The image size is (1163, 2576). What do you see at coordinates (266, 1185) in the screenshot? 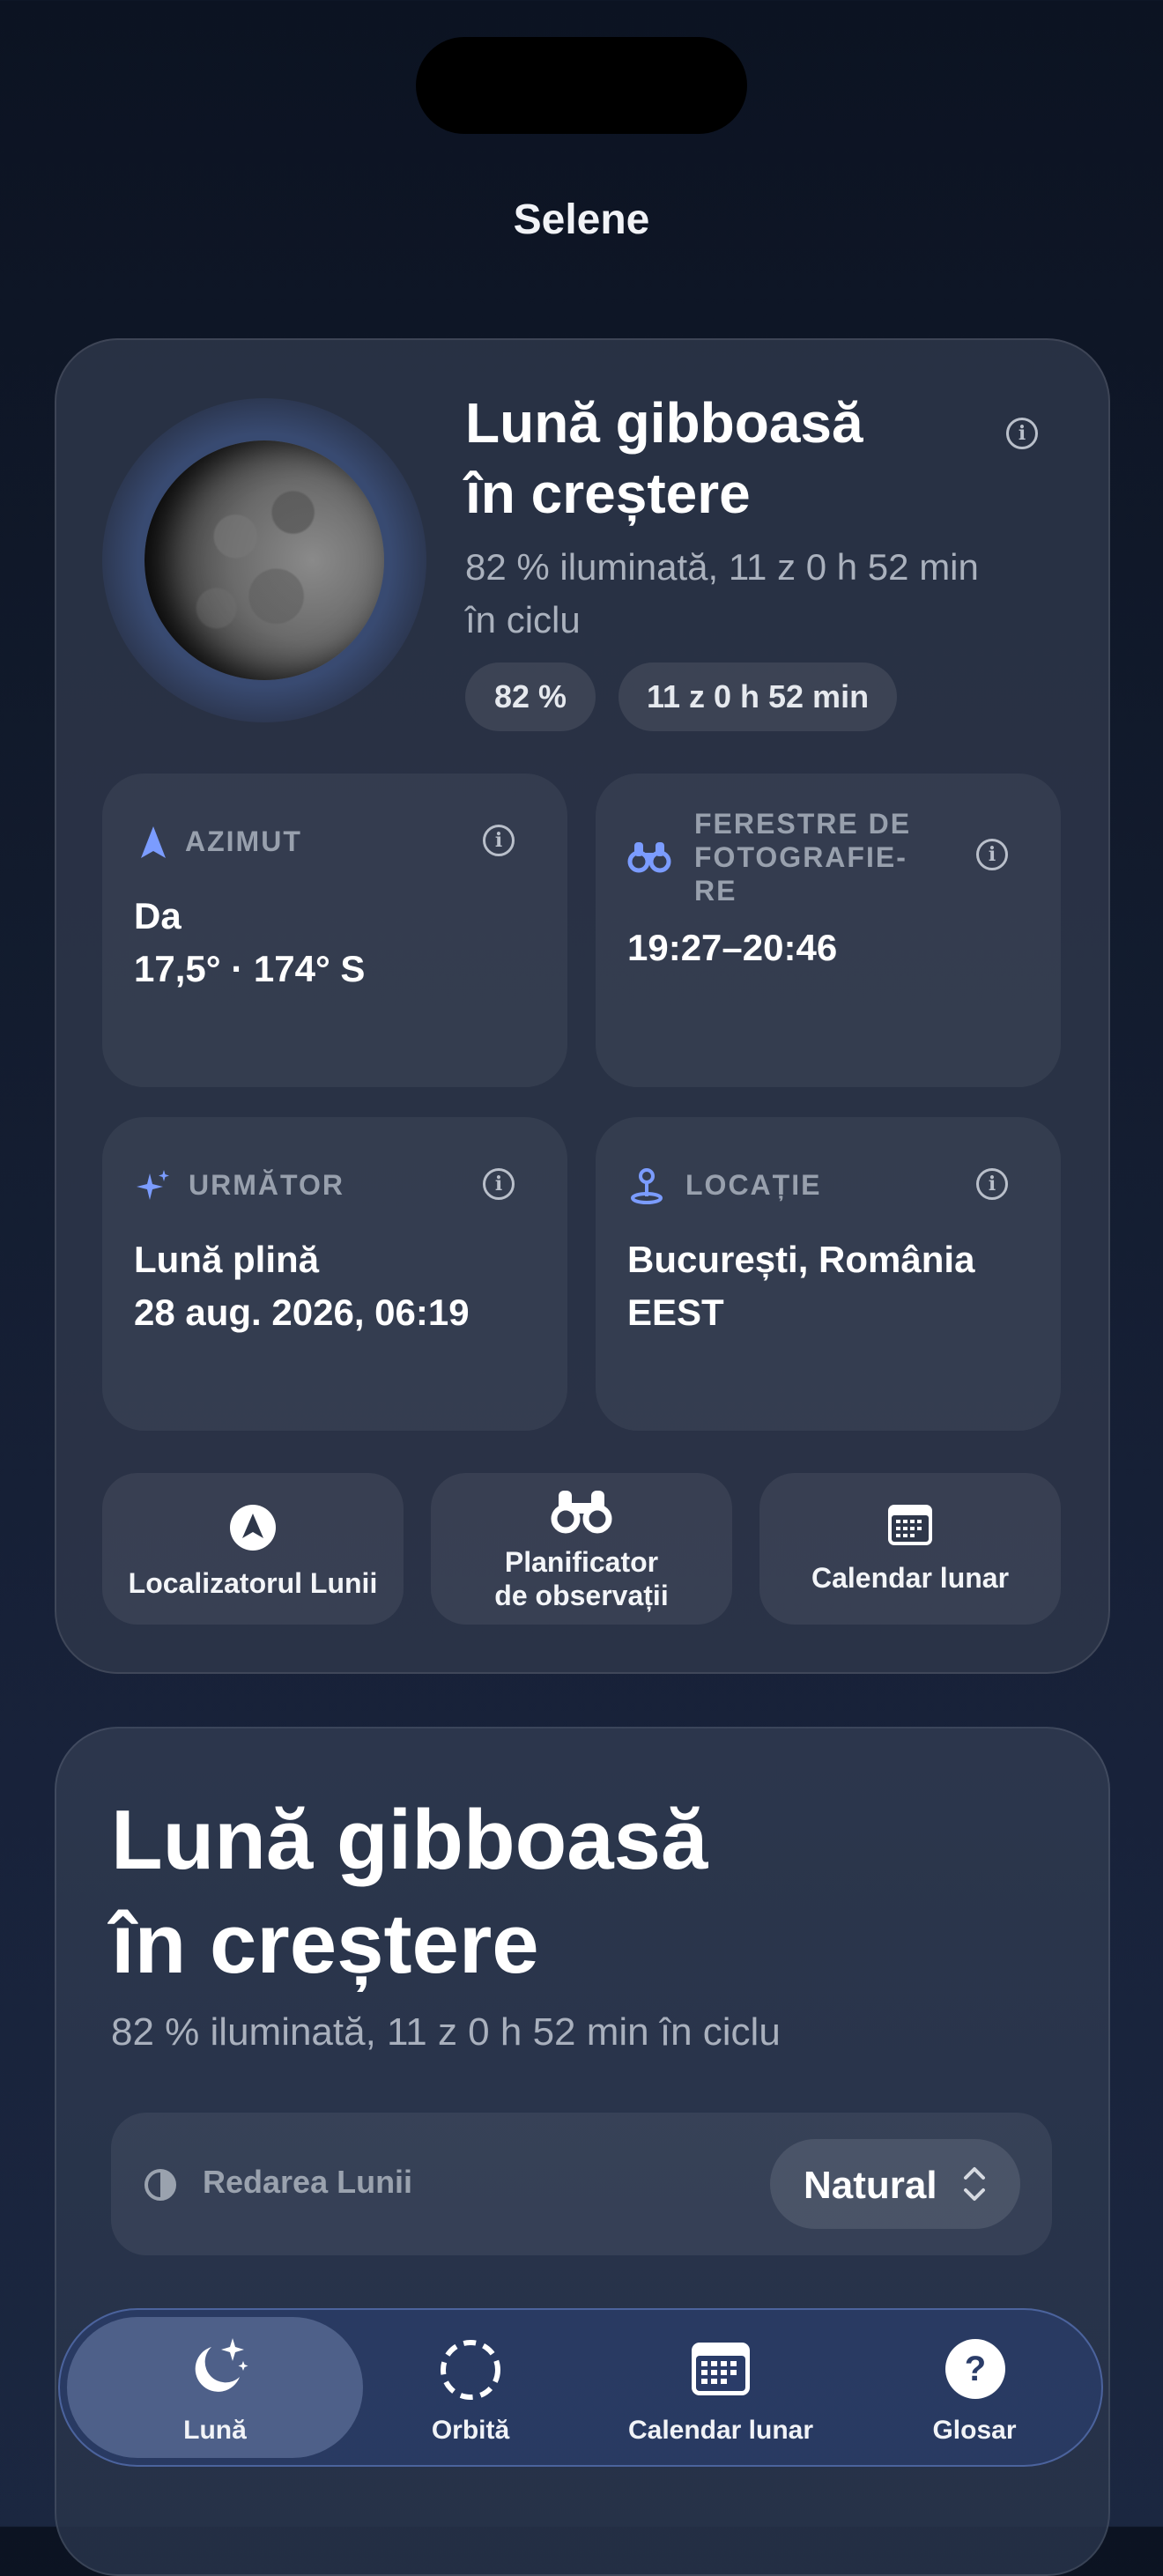
I see `next-phase-label: URMĂTOR` at bounding box center [266, 1185].